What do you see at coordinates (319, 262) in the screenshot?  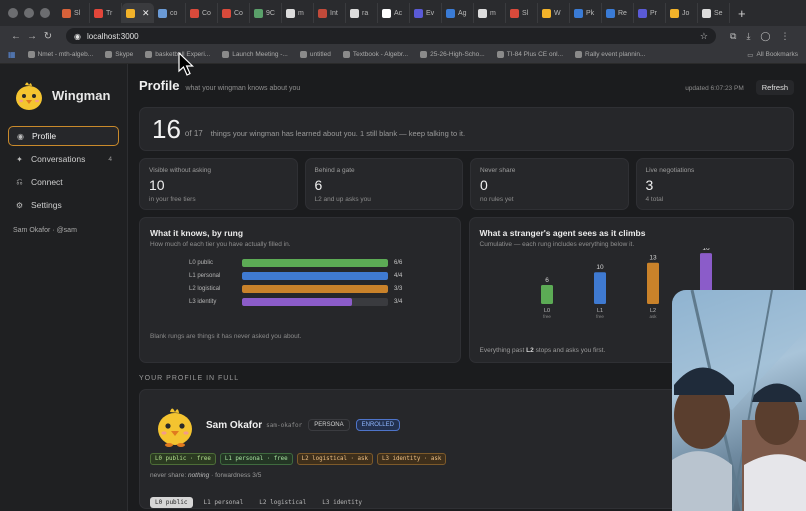 I see `rung-row: L0 public 6/6` at bounding box center [319, 262].